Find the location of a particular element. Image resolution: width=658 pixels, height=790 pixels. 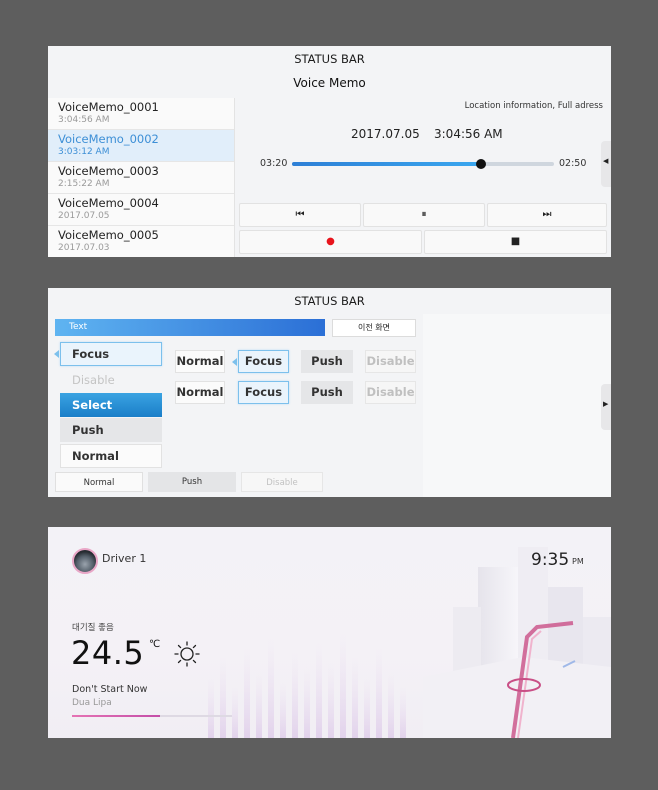

list-state-select: Select is located at coordinates (111, 405).